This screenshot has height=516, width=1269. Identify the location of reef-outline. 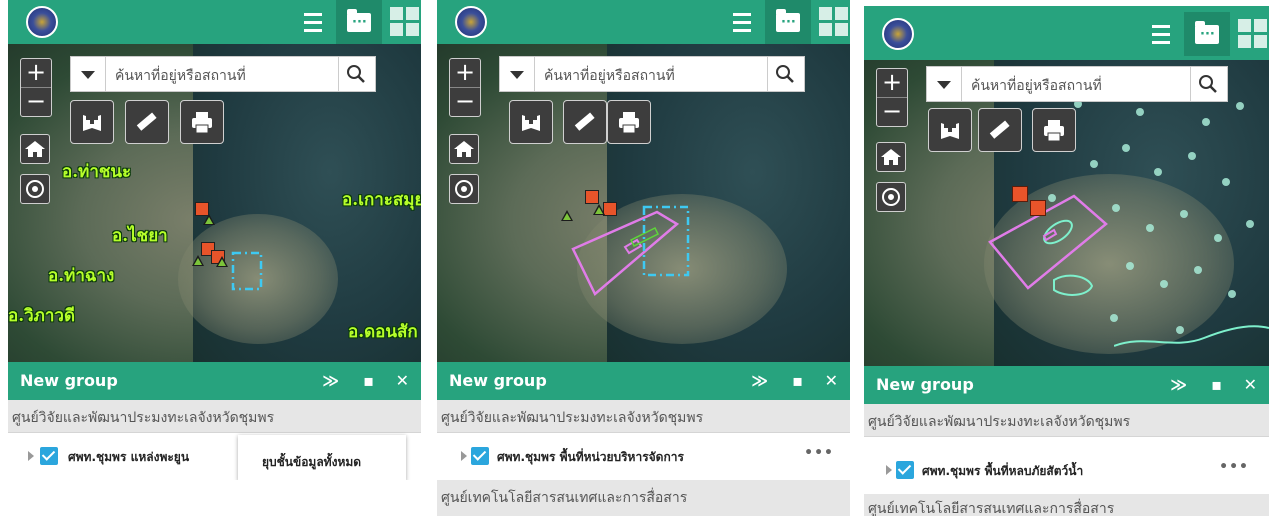
(1073, 285).